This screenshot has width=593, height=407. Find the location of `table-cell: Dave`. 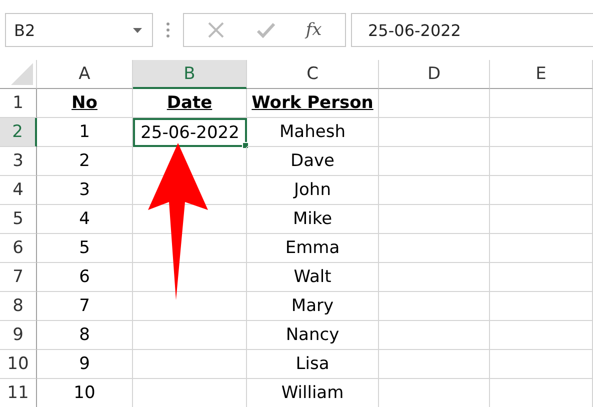

table-cell: Dave is located at coordinates (313, 161).